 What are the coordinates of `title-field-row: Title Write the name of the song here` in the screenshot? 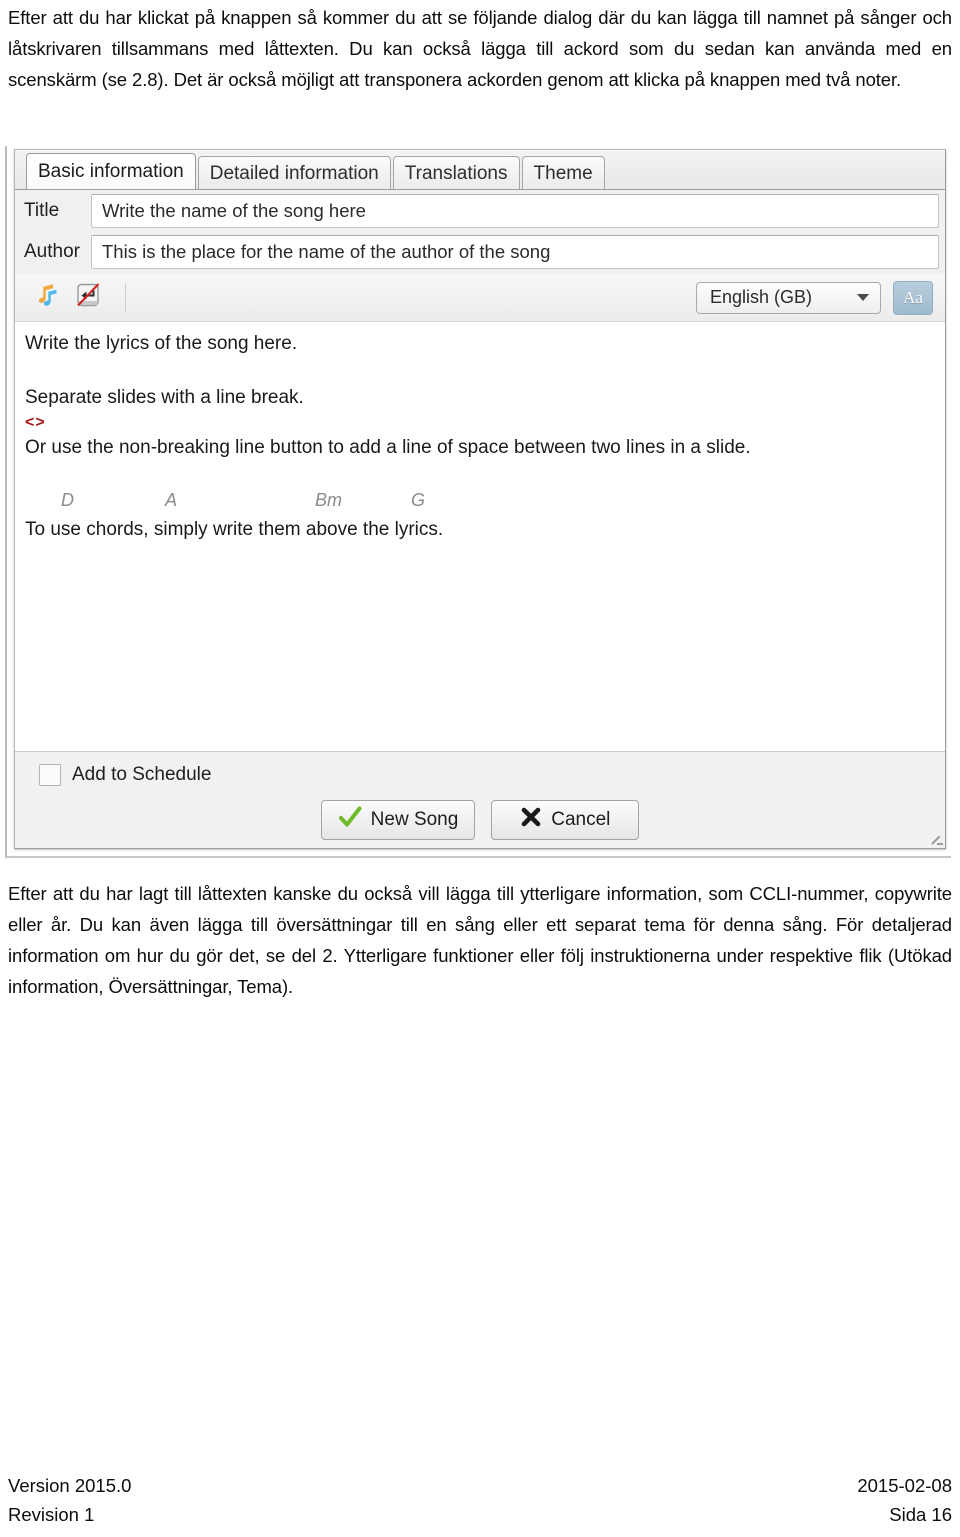 It's located at (480, 211).